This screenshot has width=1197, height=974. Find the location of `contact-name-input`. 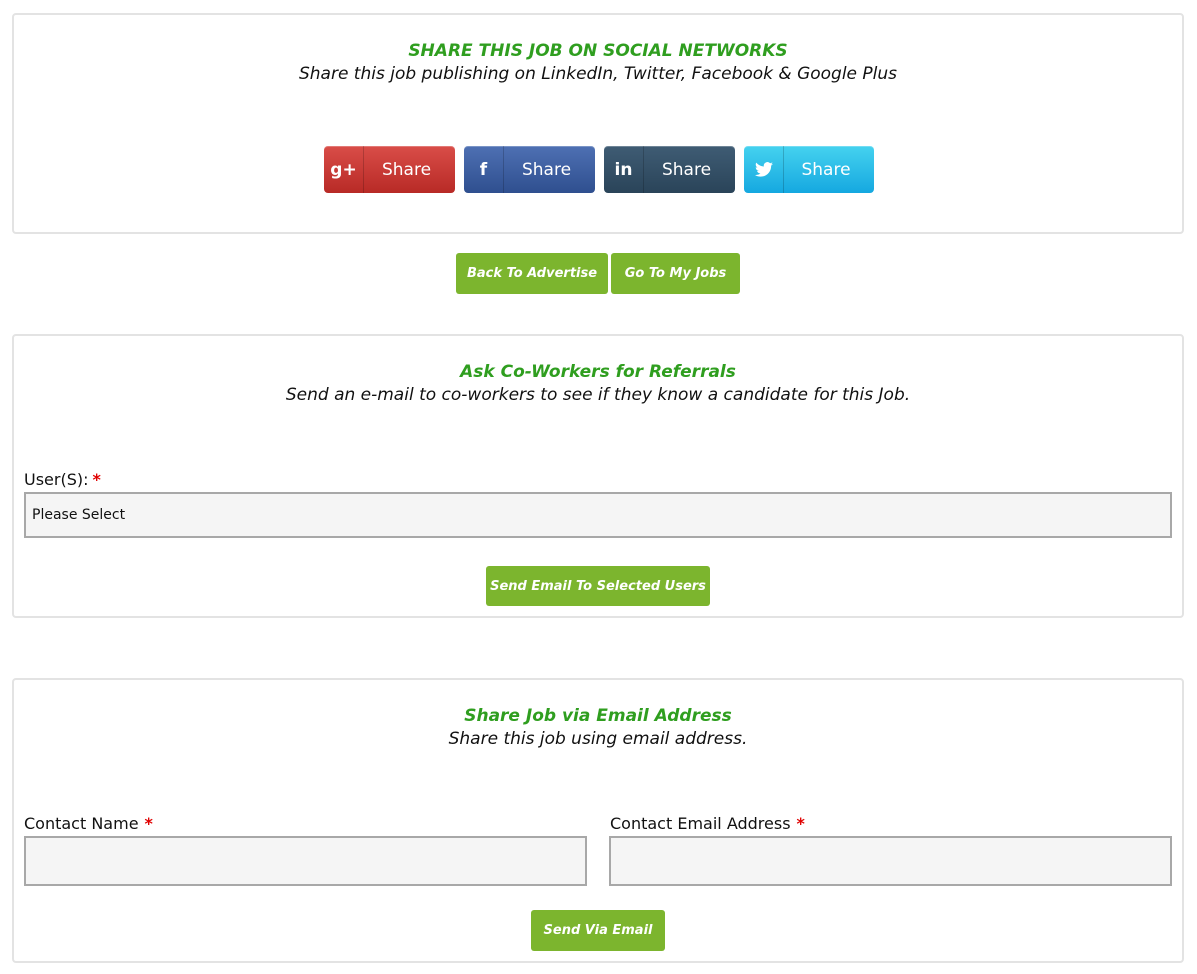

contact-name-input is located at coordinates (305, 861).